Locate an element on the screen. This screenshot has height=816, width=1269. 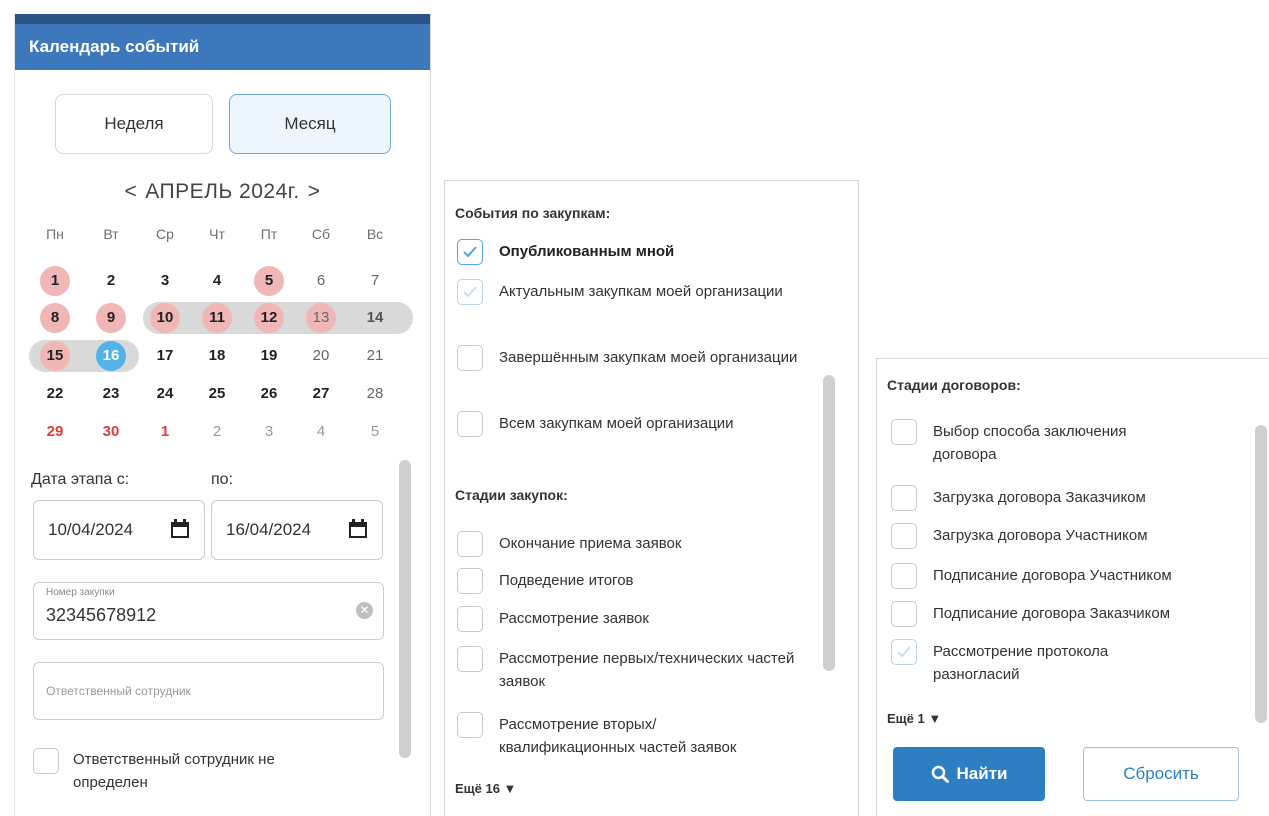
weekday-wed: Ср is located at coordinates (165, 234).